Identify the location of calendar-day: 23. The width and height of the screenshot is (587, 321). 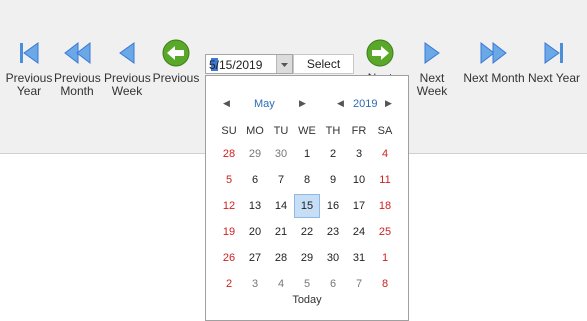
(333, 232).